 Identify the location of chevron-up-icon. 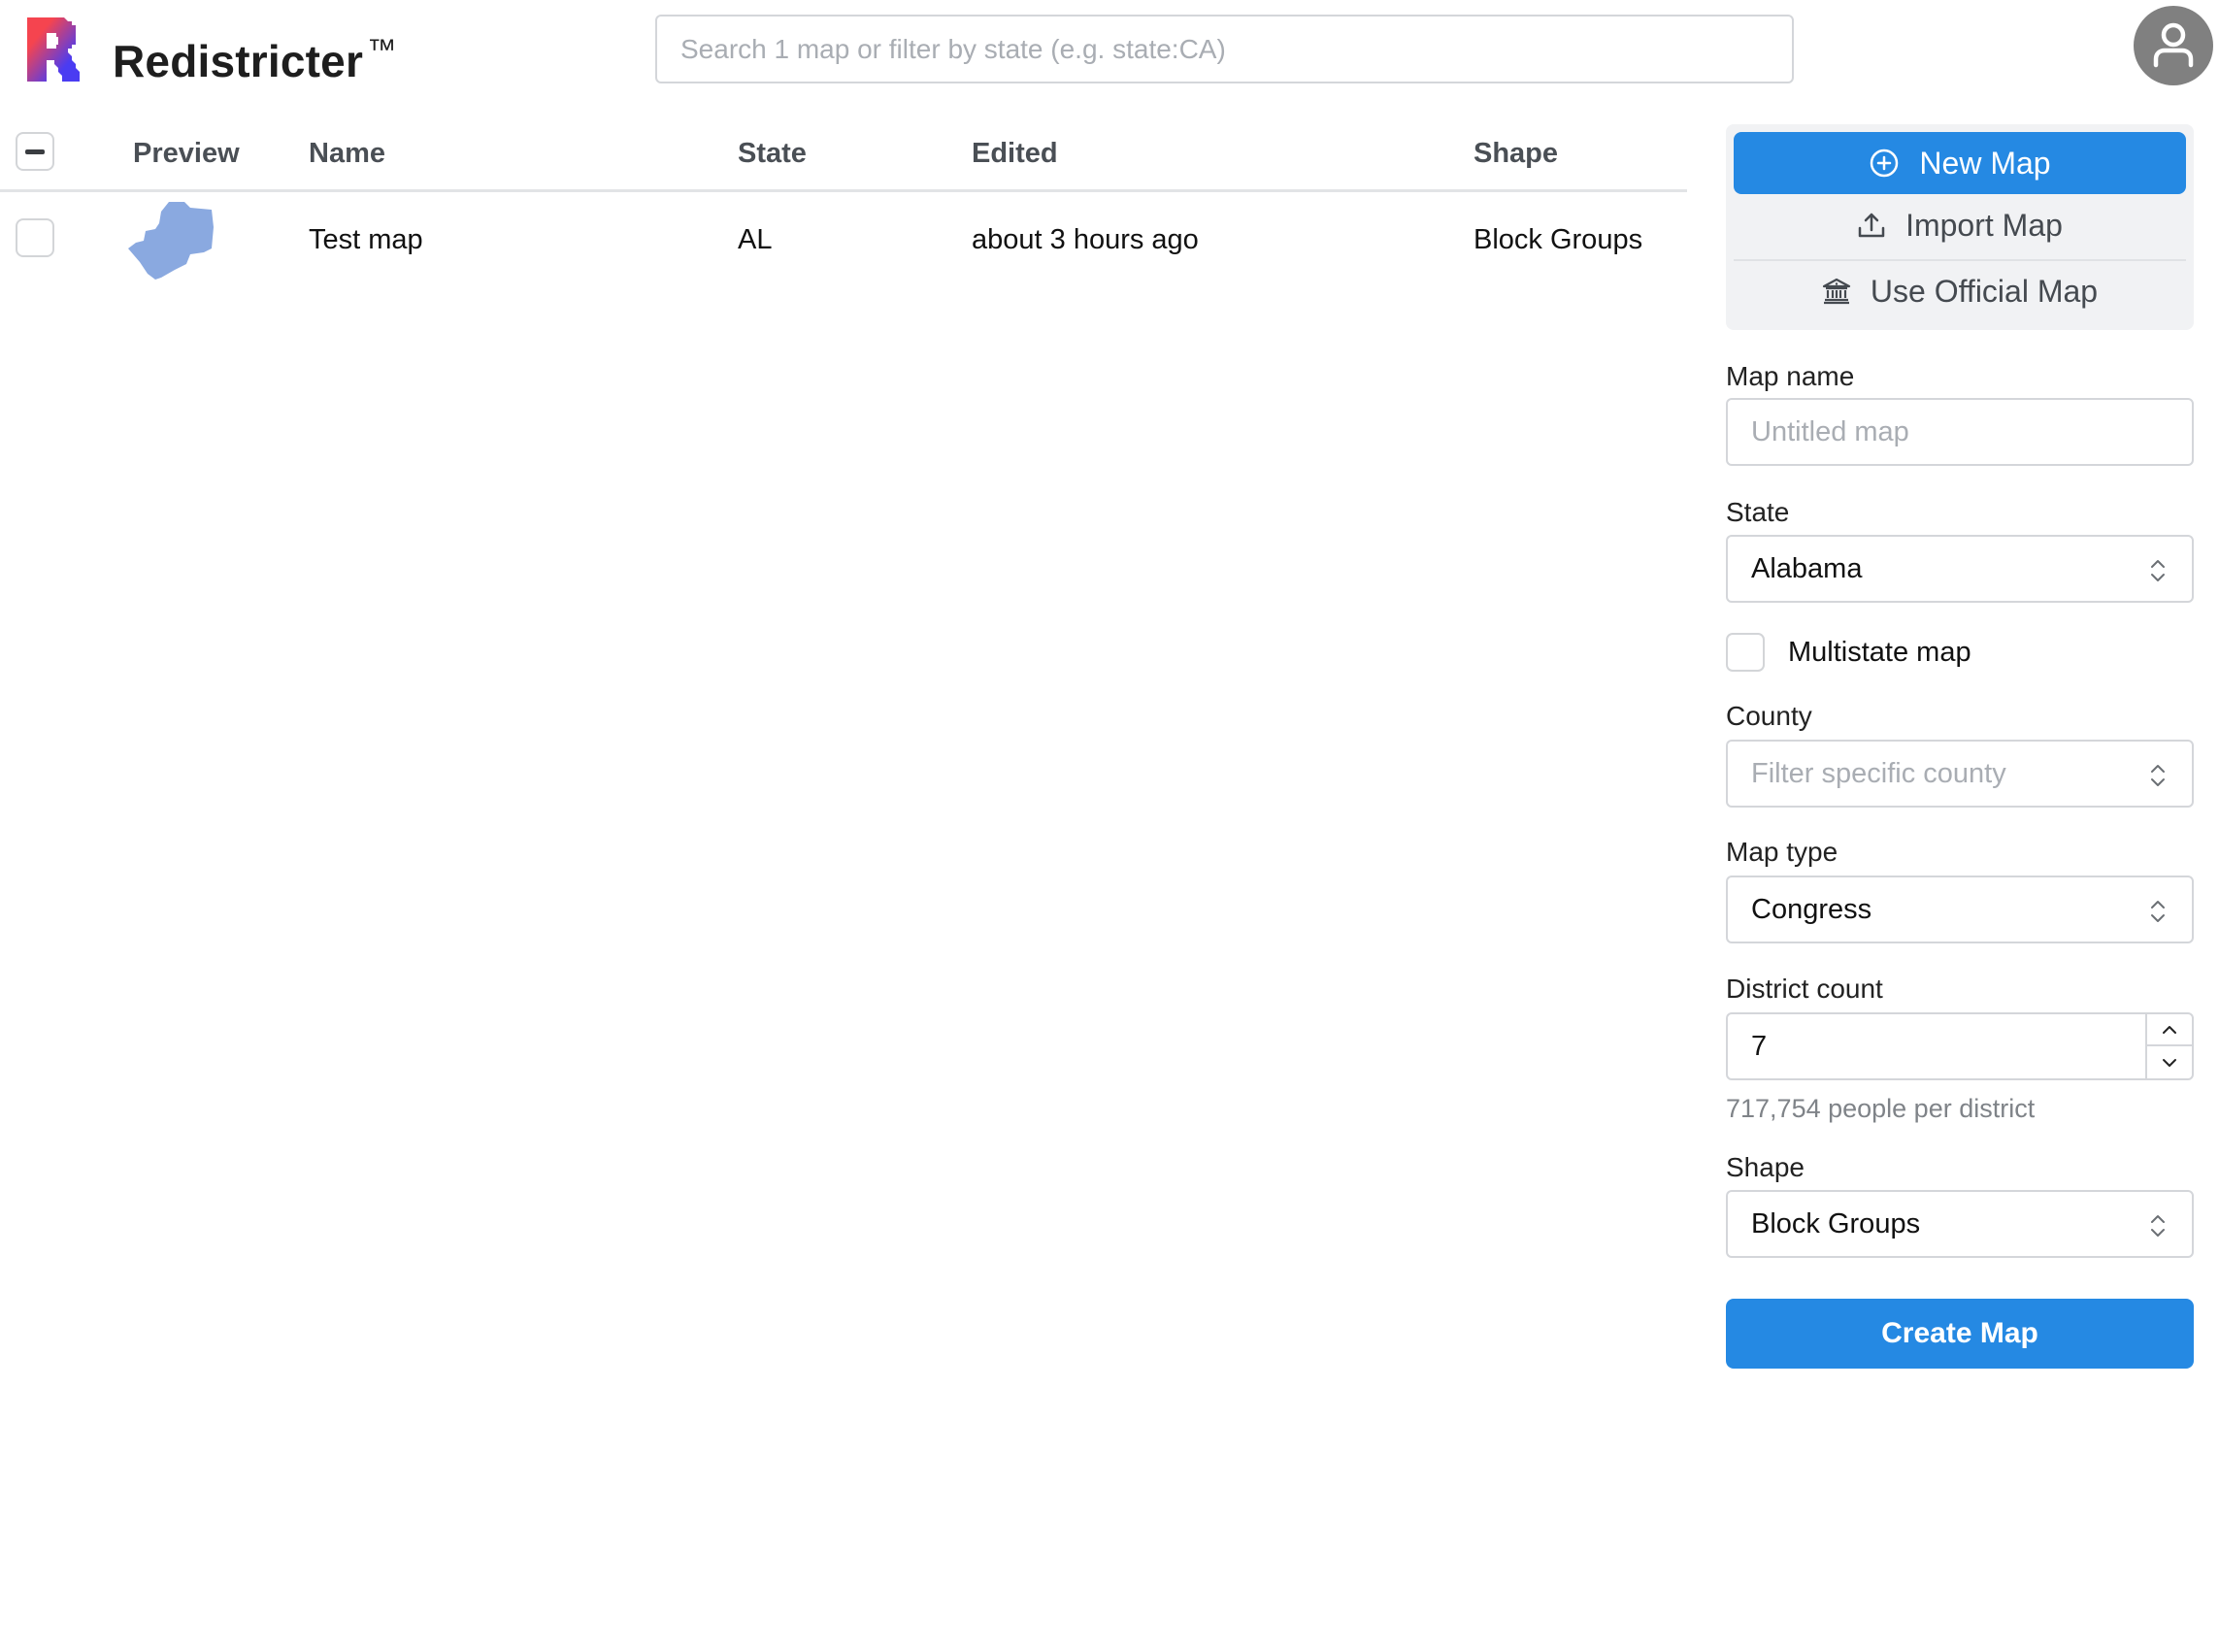
(2169, 1029).